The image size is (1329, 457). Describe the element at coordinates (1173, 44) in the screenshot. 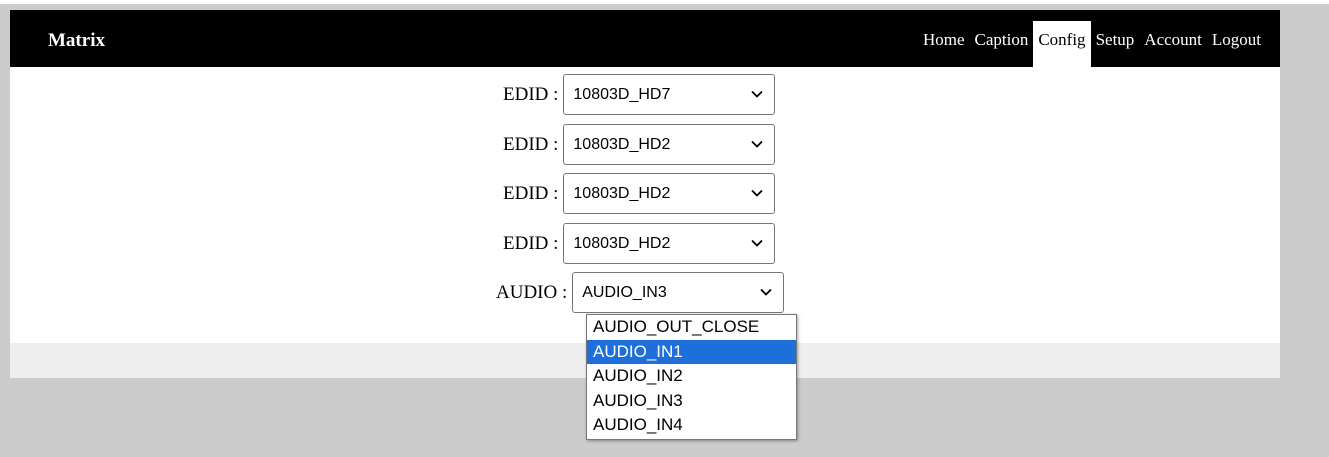

I see `nav-account: Account` at that location.